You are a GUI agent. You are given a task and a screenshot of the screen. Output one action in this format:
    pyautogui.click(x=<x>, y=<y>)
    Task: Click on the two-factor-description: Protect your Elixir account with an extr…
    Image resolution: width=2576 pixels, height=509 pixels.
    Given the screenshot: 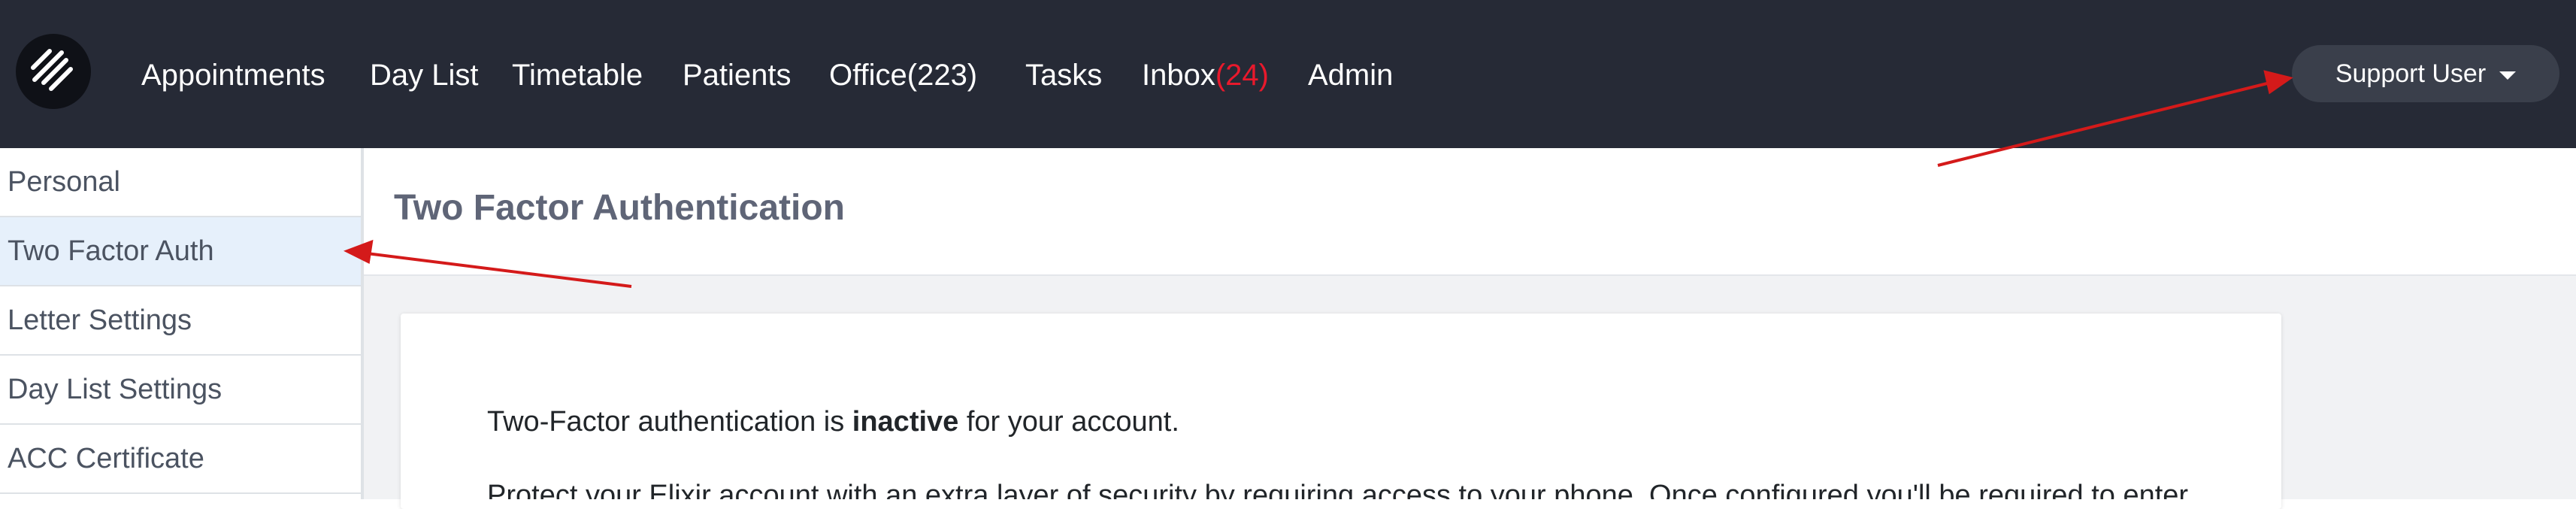 What is the action you would take?
    pyautogui.click(x=1338, y=489)
    